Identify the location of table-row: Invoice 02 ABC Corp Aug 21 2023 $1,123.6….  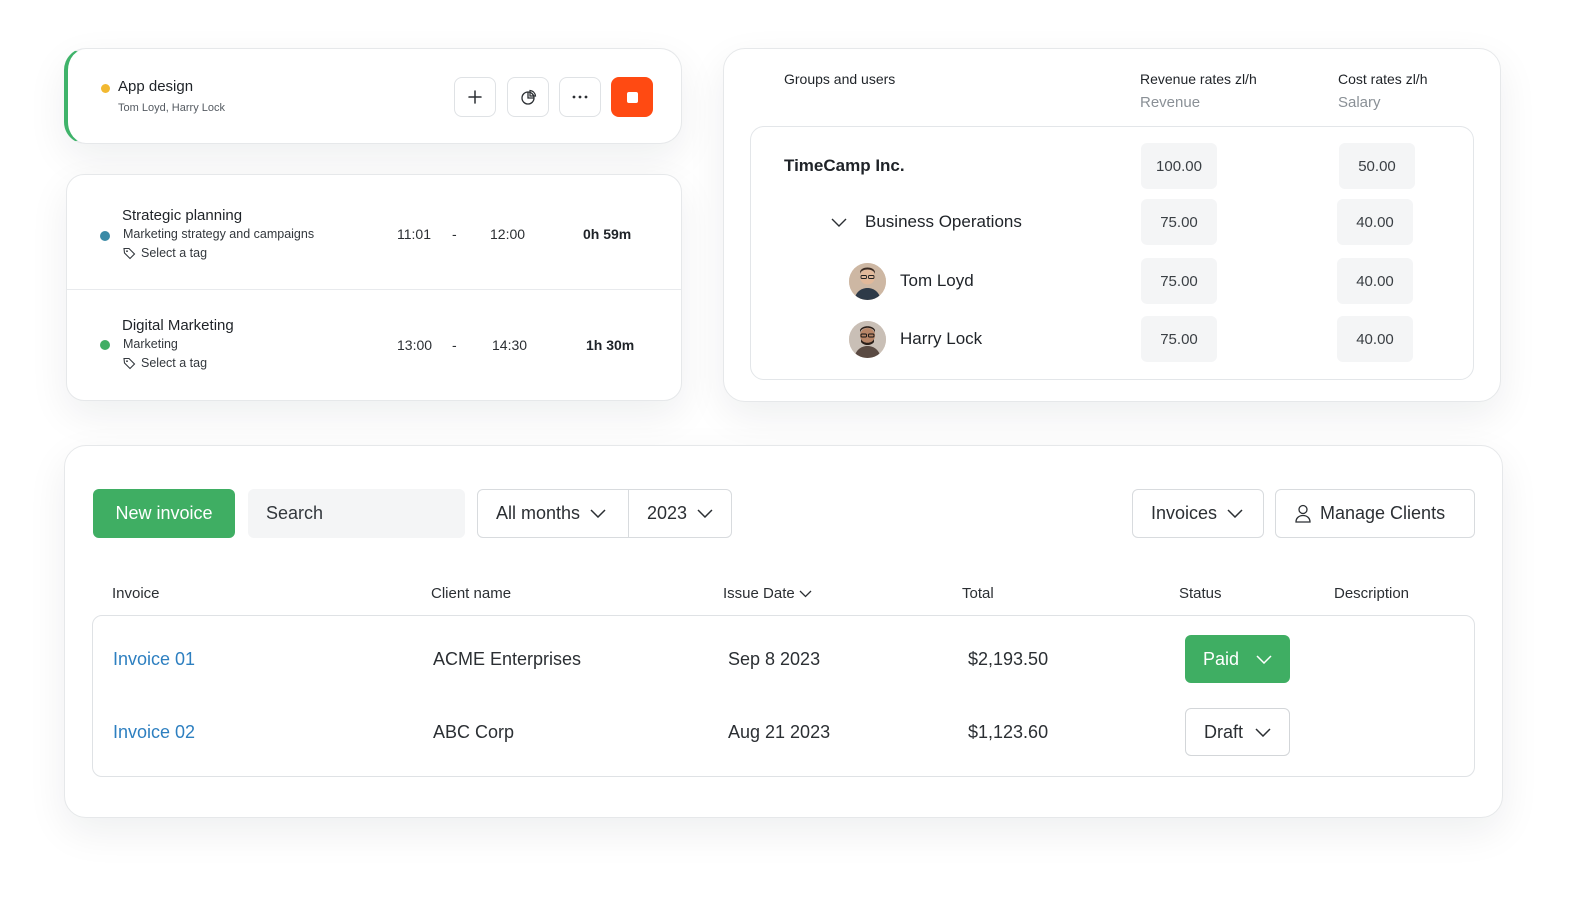
(783, 732).